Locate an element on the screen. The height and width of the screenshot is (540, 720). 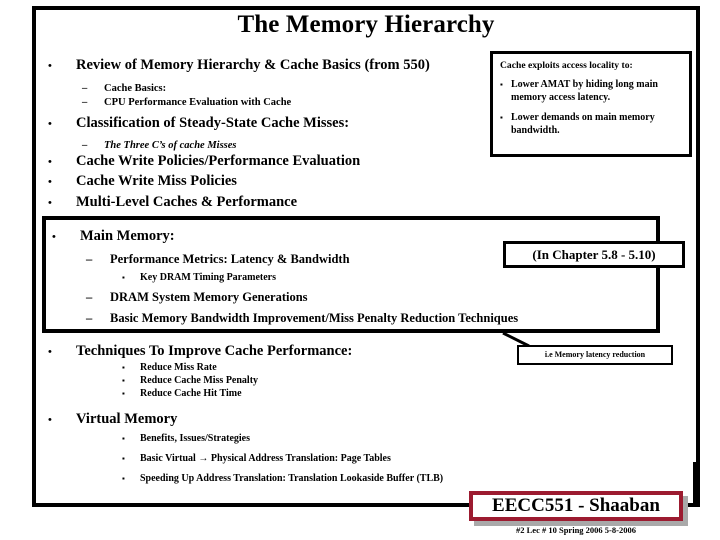
outline-subsubitem-dram-timing-label: Key DRAM Timing Parameters is located at coordinates (208, 277).